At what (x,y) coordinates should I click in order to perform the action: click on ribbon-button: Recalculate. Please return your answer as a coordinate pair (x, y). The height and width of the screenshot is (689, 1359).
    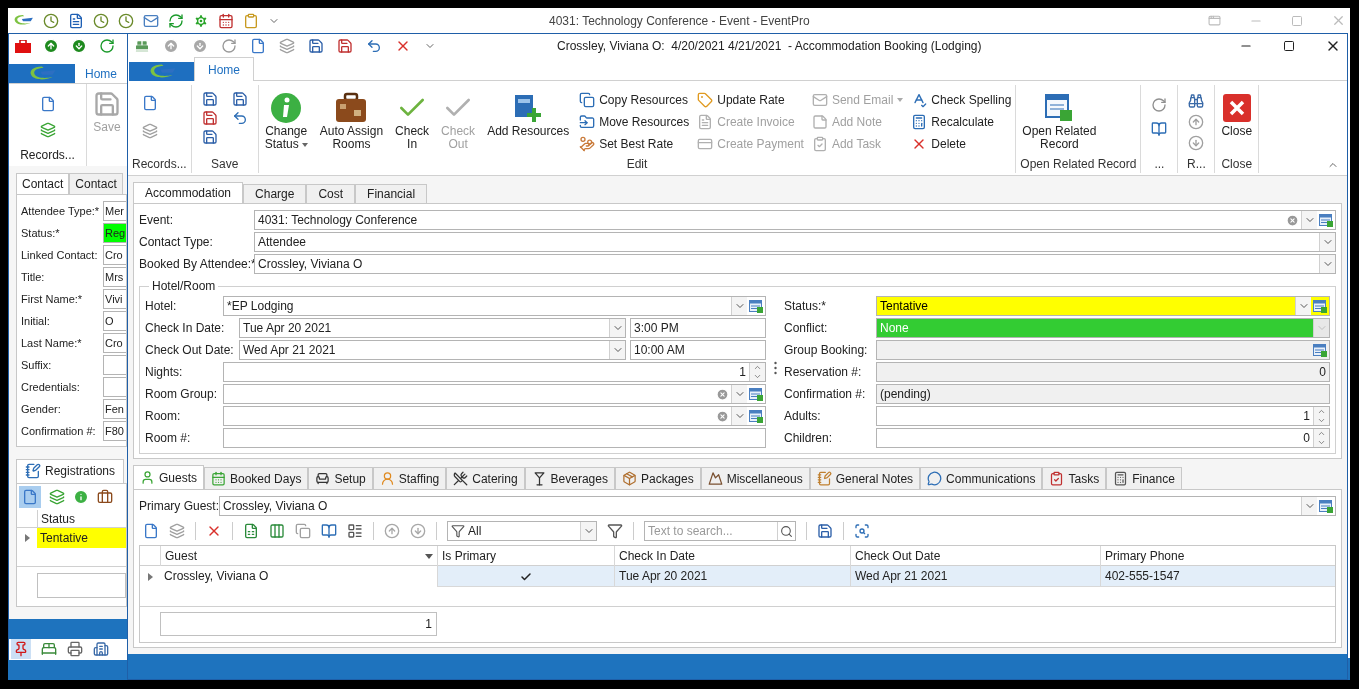
    Looking at the image, I should click on (961, 122).